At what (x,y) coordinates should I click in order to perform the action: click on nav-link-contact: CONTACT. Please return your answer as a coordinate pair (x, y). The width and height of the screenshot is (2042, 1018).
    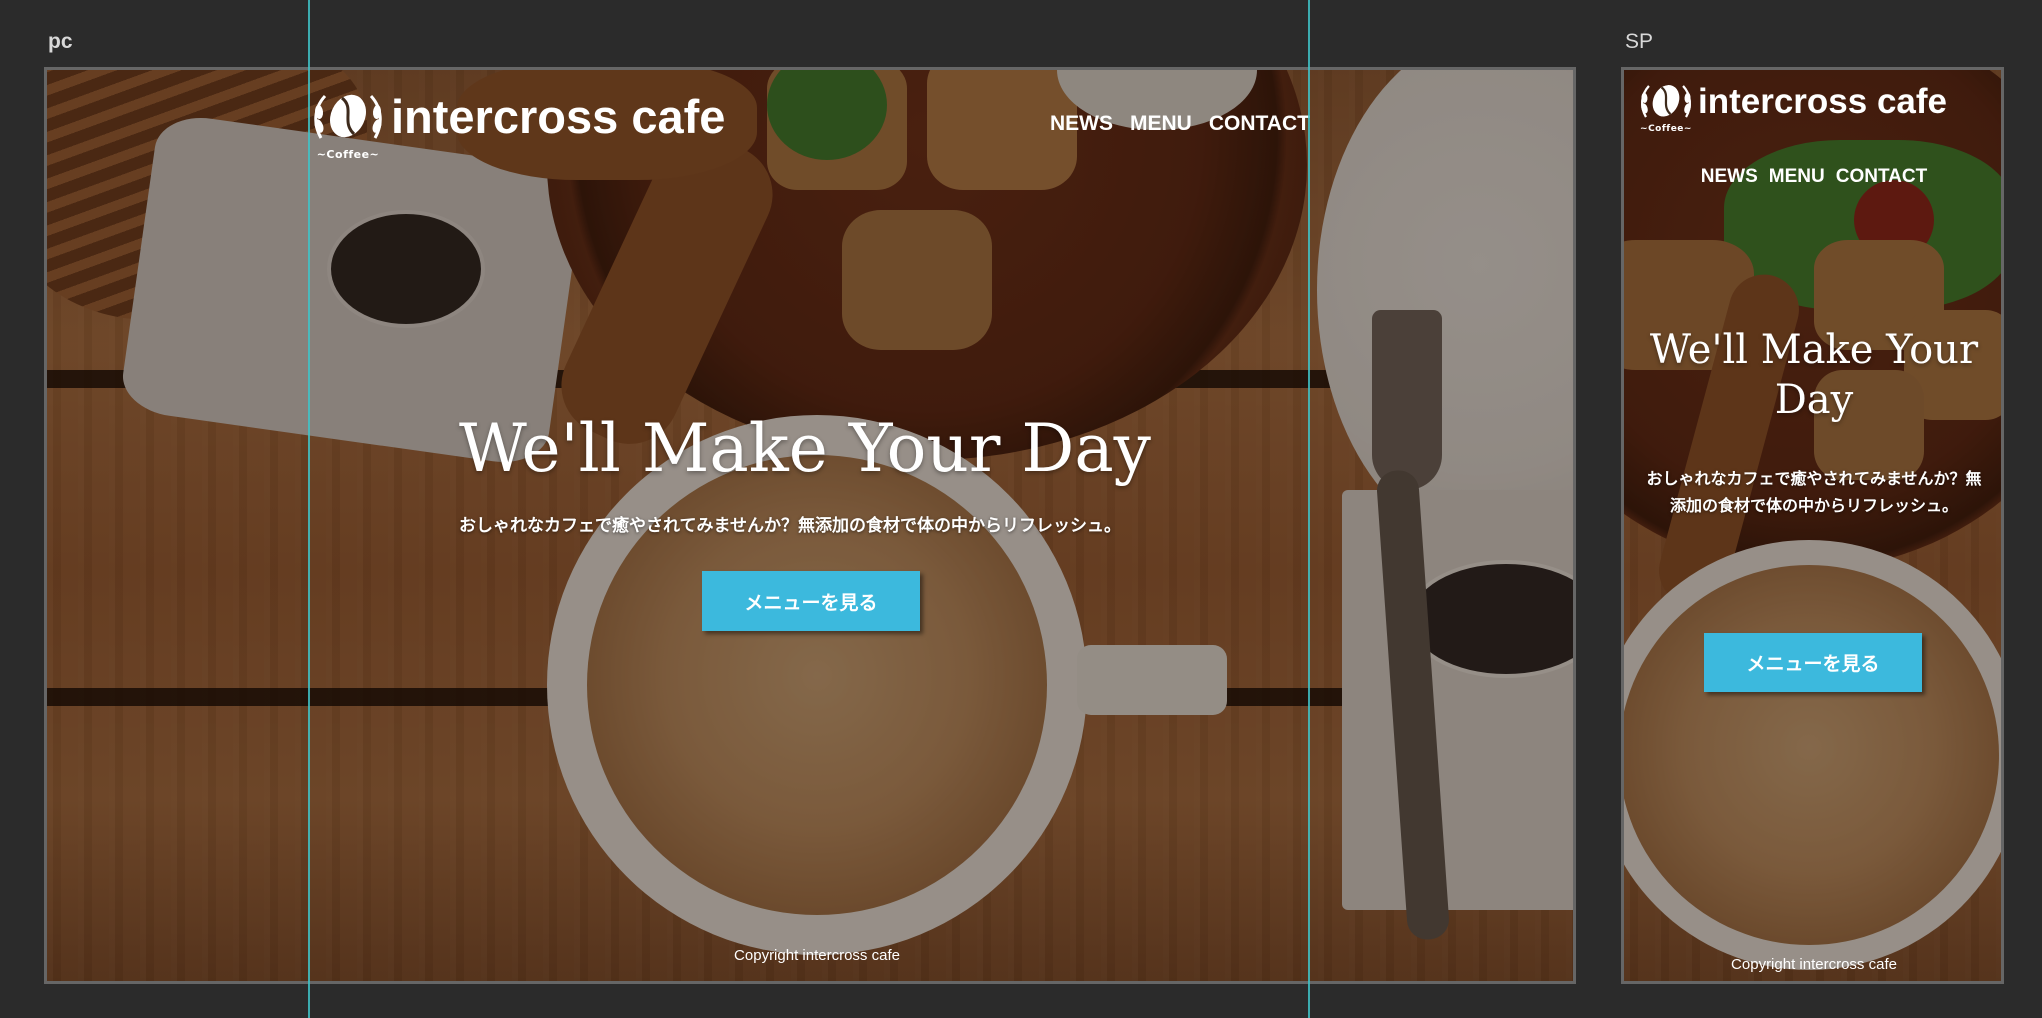
    Looking at the image, I should click on (1259, 124).